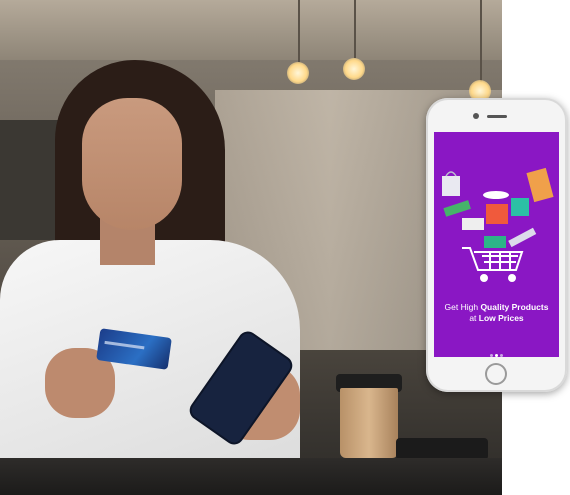  What do you see at coordinates (462, 307) in the screenshot?
I see `tagline-text: Get High` at bounding box center [462, 307].